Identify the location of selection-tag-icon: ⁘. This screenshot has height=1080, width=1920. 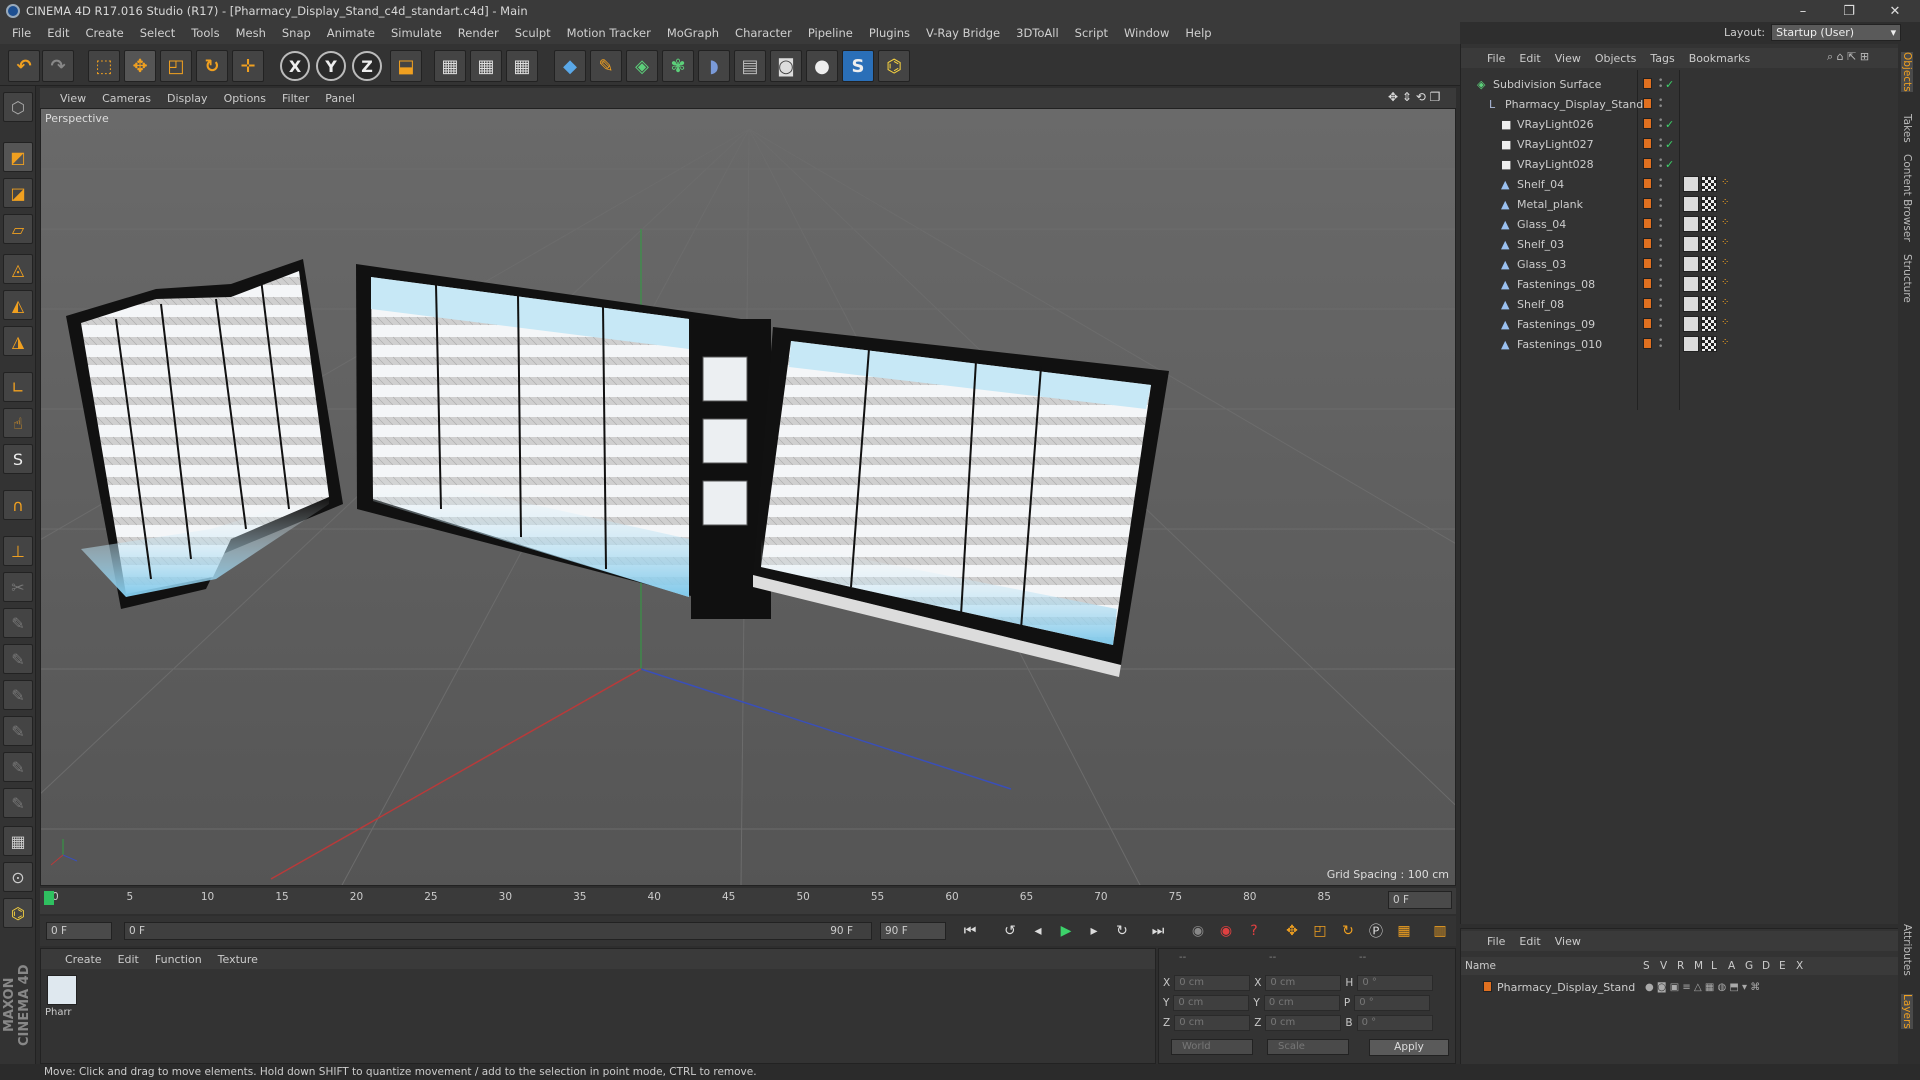
(1725, 222).